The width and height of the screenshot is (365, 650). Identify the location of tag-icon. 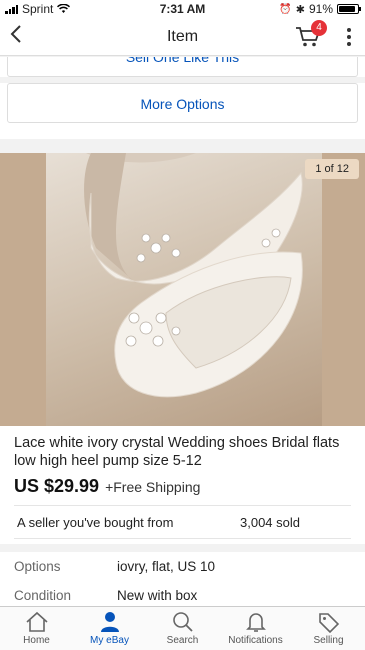
(328, 623).